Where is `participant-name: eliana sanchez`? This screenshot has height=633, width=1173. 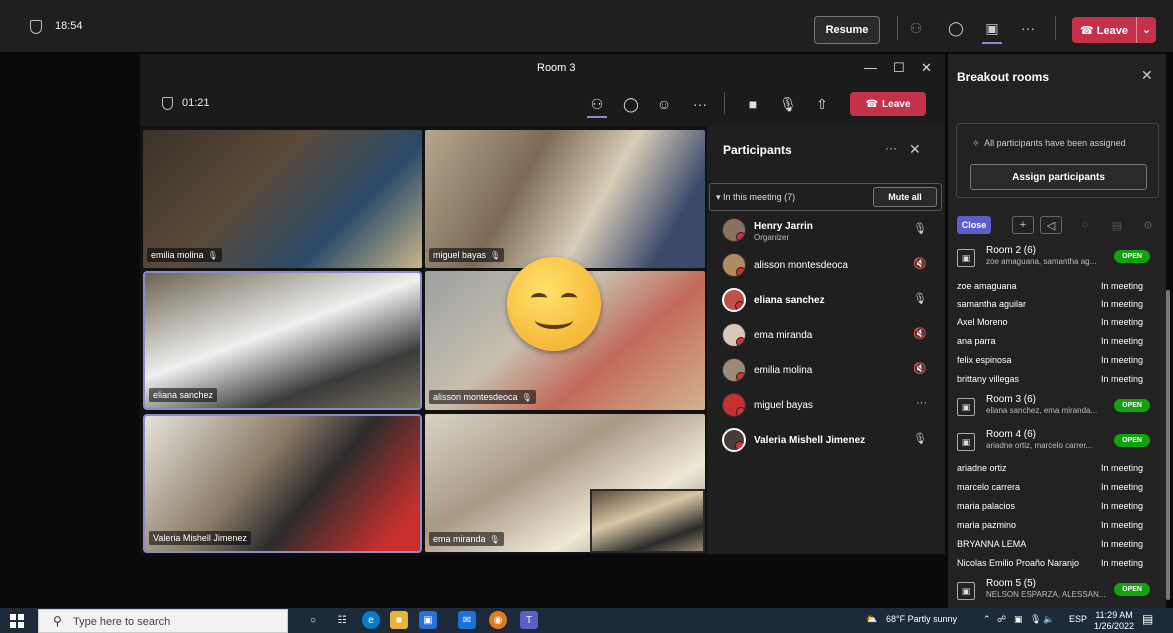 participant-name: eliana sanchez is located at coordinates (789, 300).